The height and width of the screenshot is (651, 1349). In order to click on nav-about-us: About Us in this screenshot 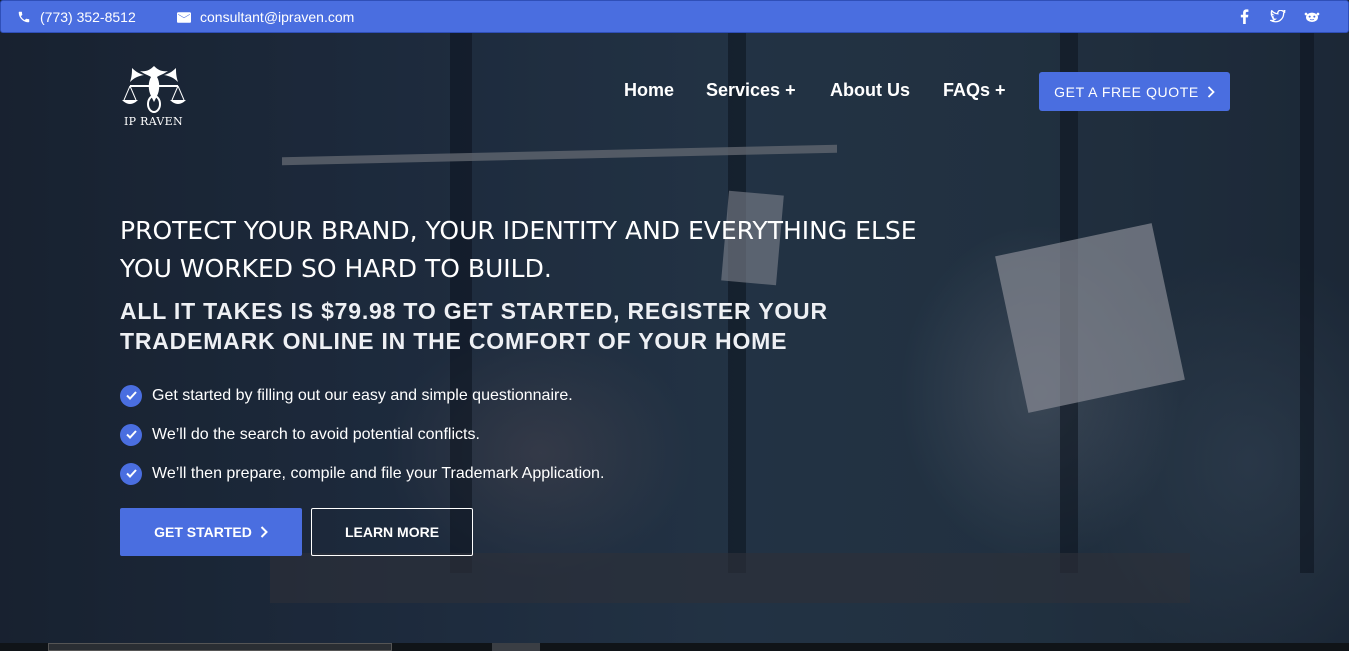, I will do `click(870, 90)`.